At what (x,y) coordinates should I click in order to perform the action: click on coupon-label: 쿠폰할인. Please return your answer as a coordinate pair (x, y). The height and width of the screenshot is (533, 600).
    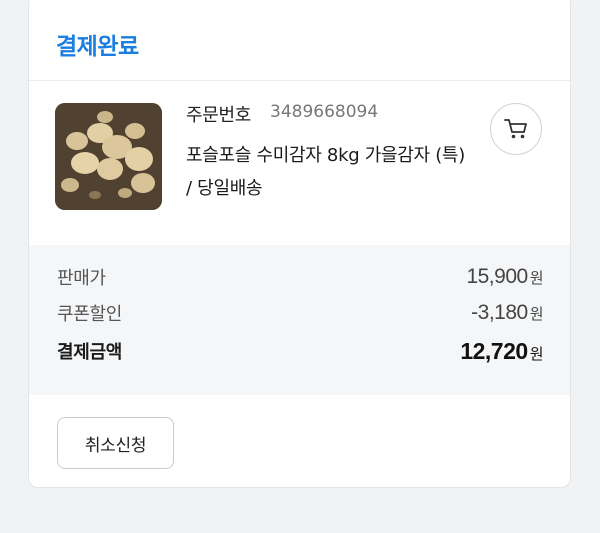
    Looking at the image, I should click on (90, 314).